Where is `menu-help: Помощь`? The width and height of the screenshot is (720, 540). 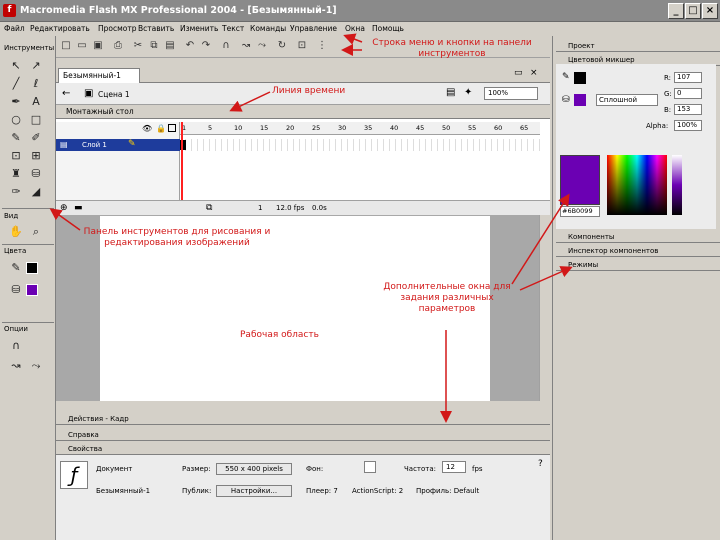
menu-help: Помощь is located at coordinates (388, 28).